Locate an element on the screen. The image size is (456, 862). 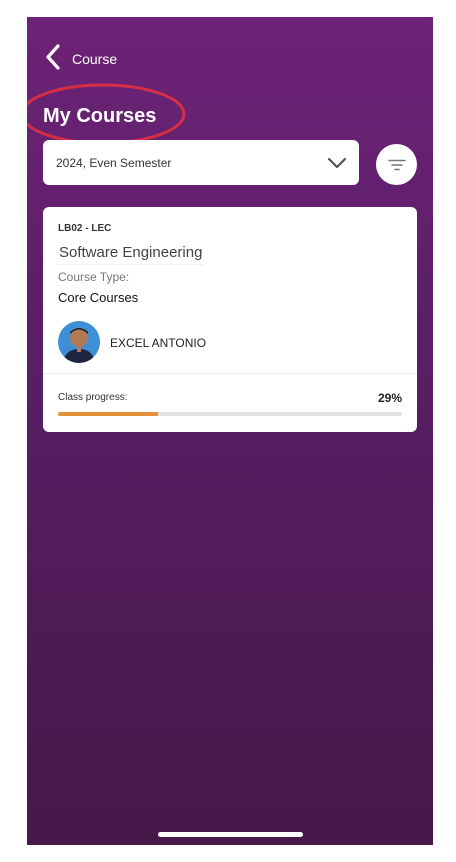
chevron-down-icon is located at coordinates (337, 163).